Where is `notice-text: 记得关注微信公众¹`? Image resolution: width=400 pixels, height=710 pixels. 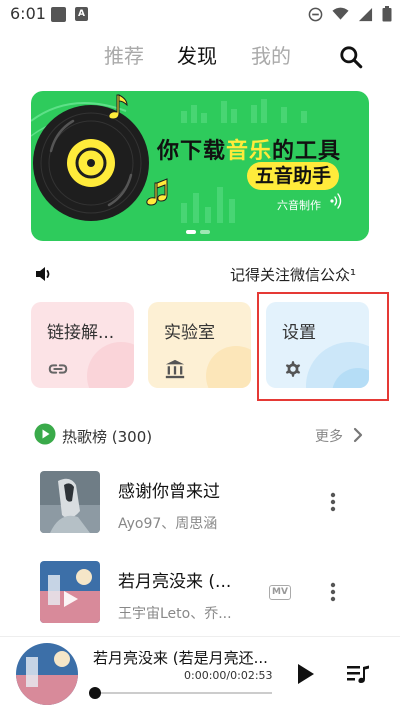
notice-text: 记得关注微信公众¹ is located at coordinates (293, 275).